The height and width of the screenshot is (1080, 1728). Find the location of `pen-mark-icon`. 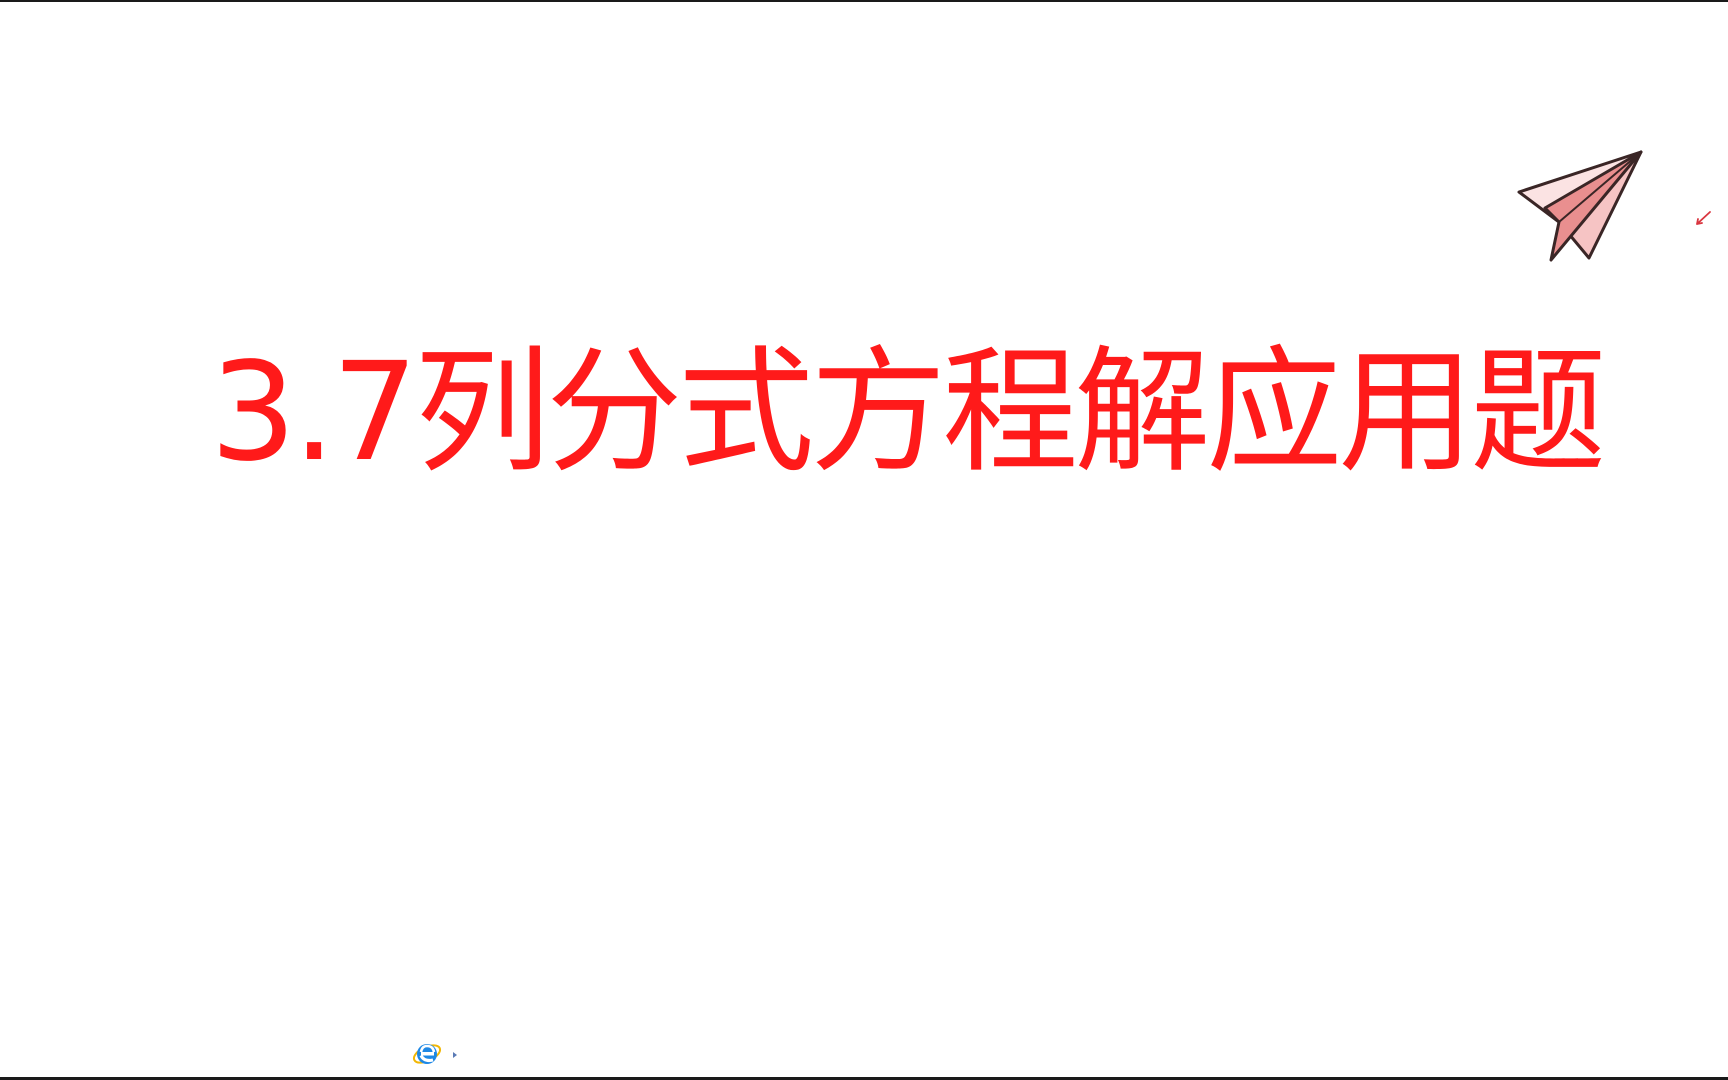

pen-mark-icon is located at coordinates (1703, 218).